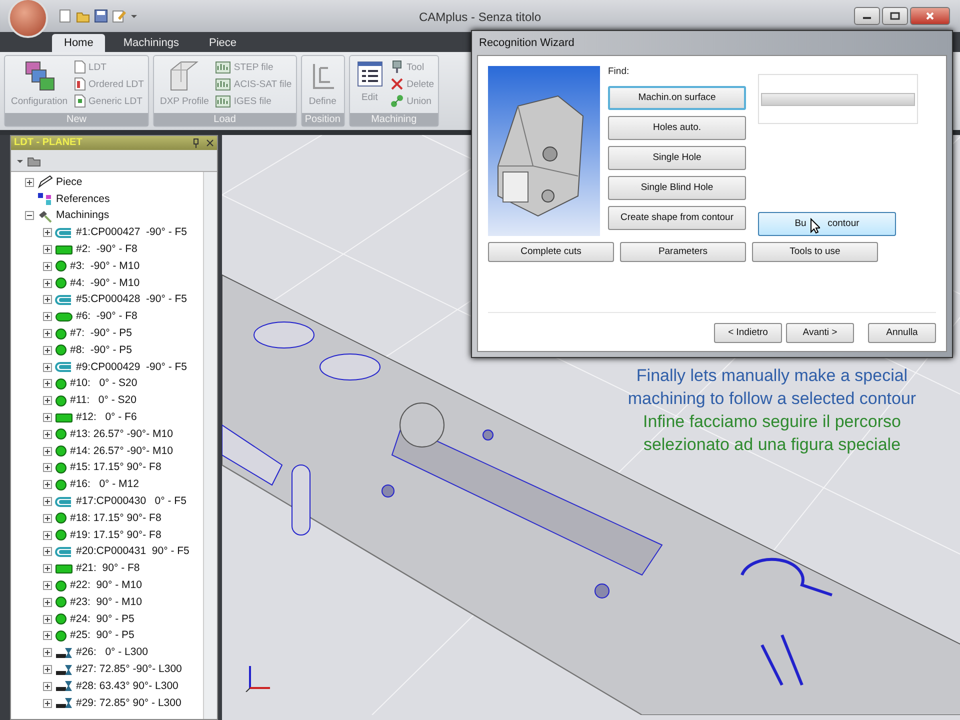 The image size is (960, 720). What do you see at coordinates (210, 445) in the screenshot?
I see `scrollbar` at bounding box center [210, 445].